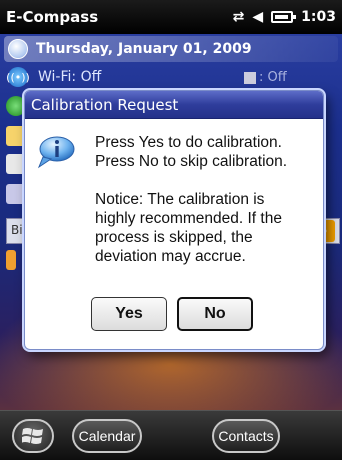 This screenshot has width=342, height=460. Describe the element at coordinates (17, 230) in the screenshot. I see `search-text: Bi` at that location.